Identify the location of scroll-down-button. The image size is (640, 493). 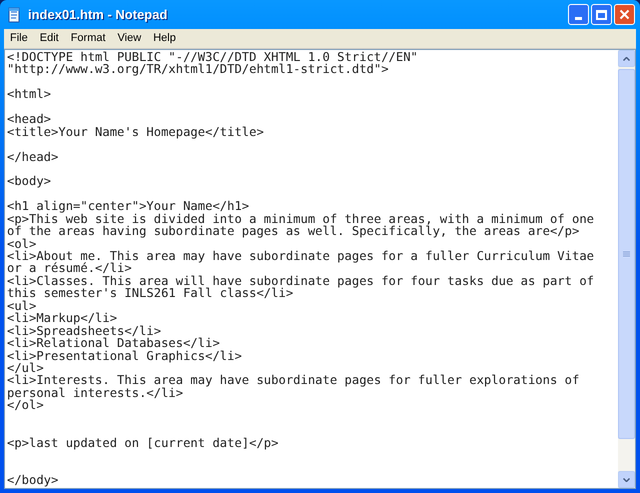
(626, 479).